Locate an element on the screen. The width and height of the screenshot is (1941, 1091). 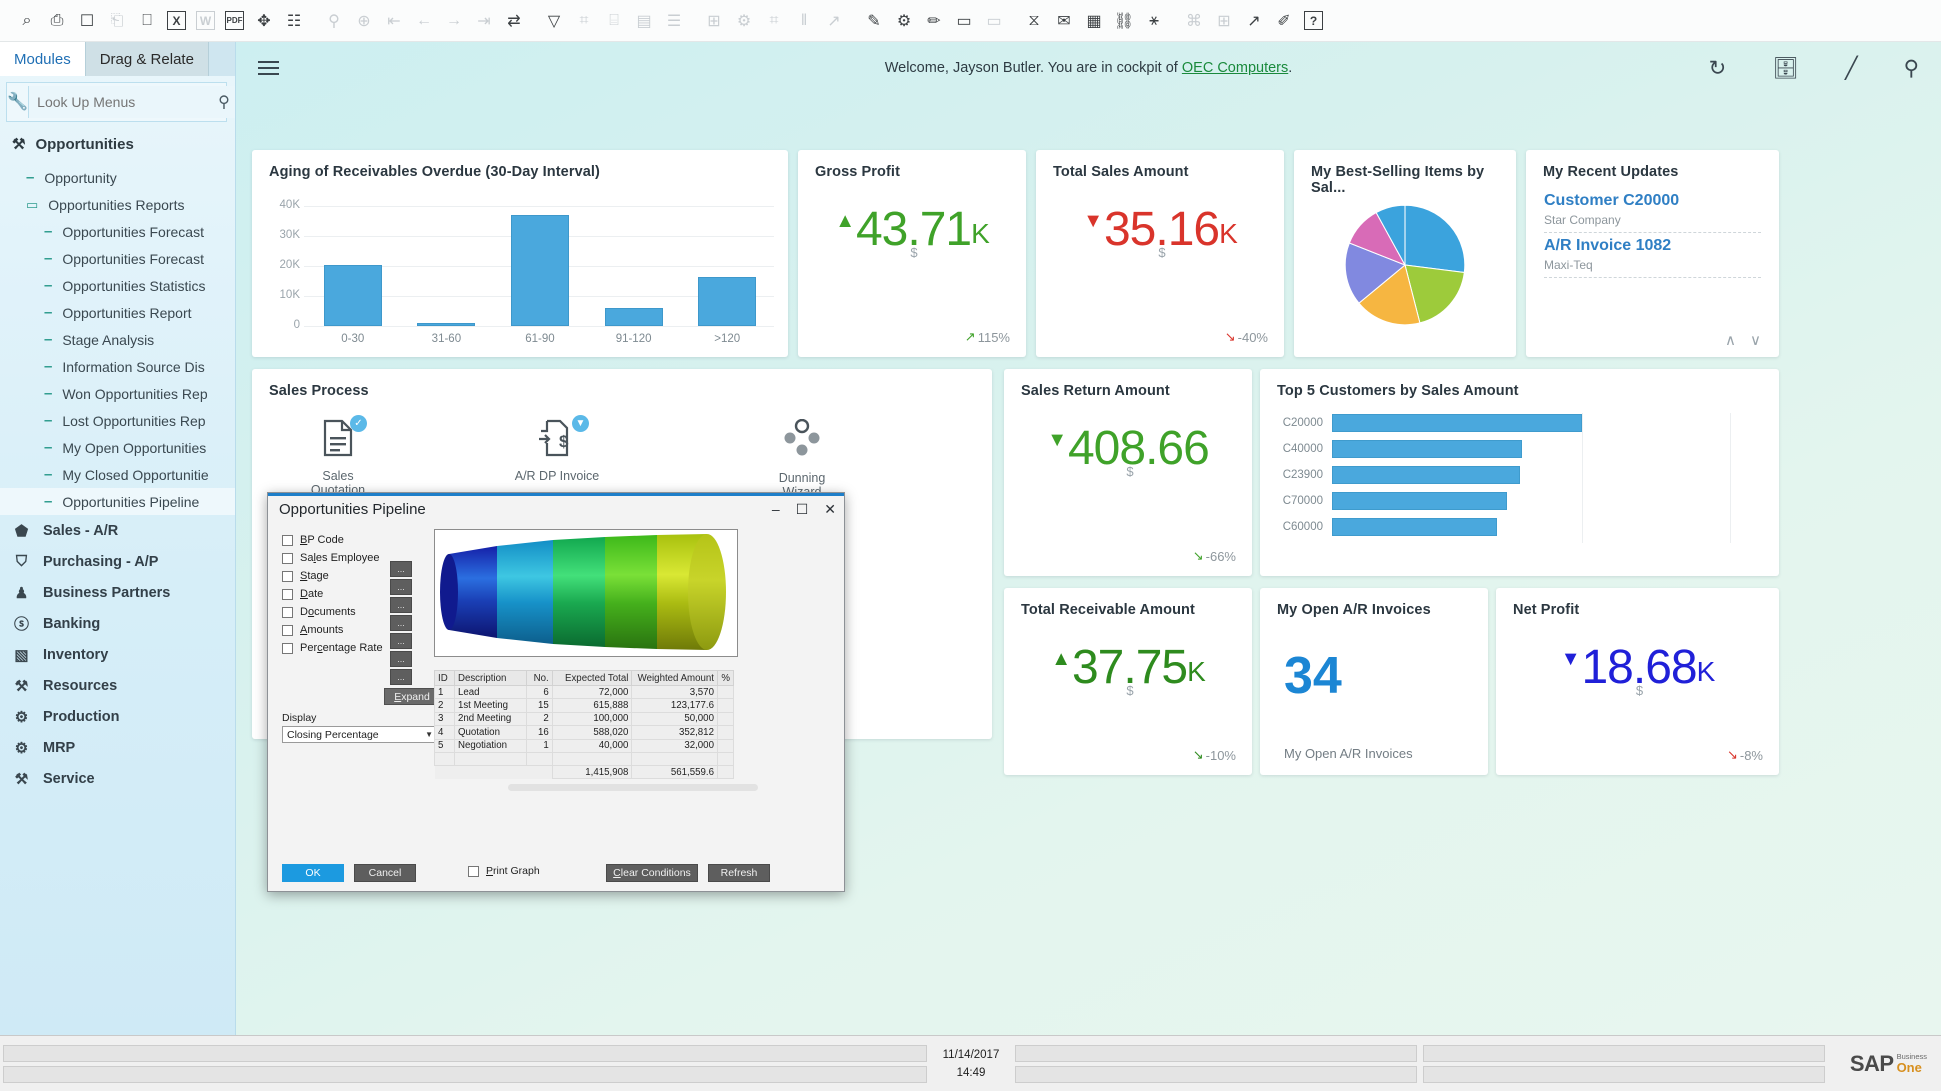
chevron-down-icon: ∨ is located at coordinates (1755, 340).